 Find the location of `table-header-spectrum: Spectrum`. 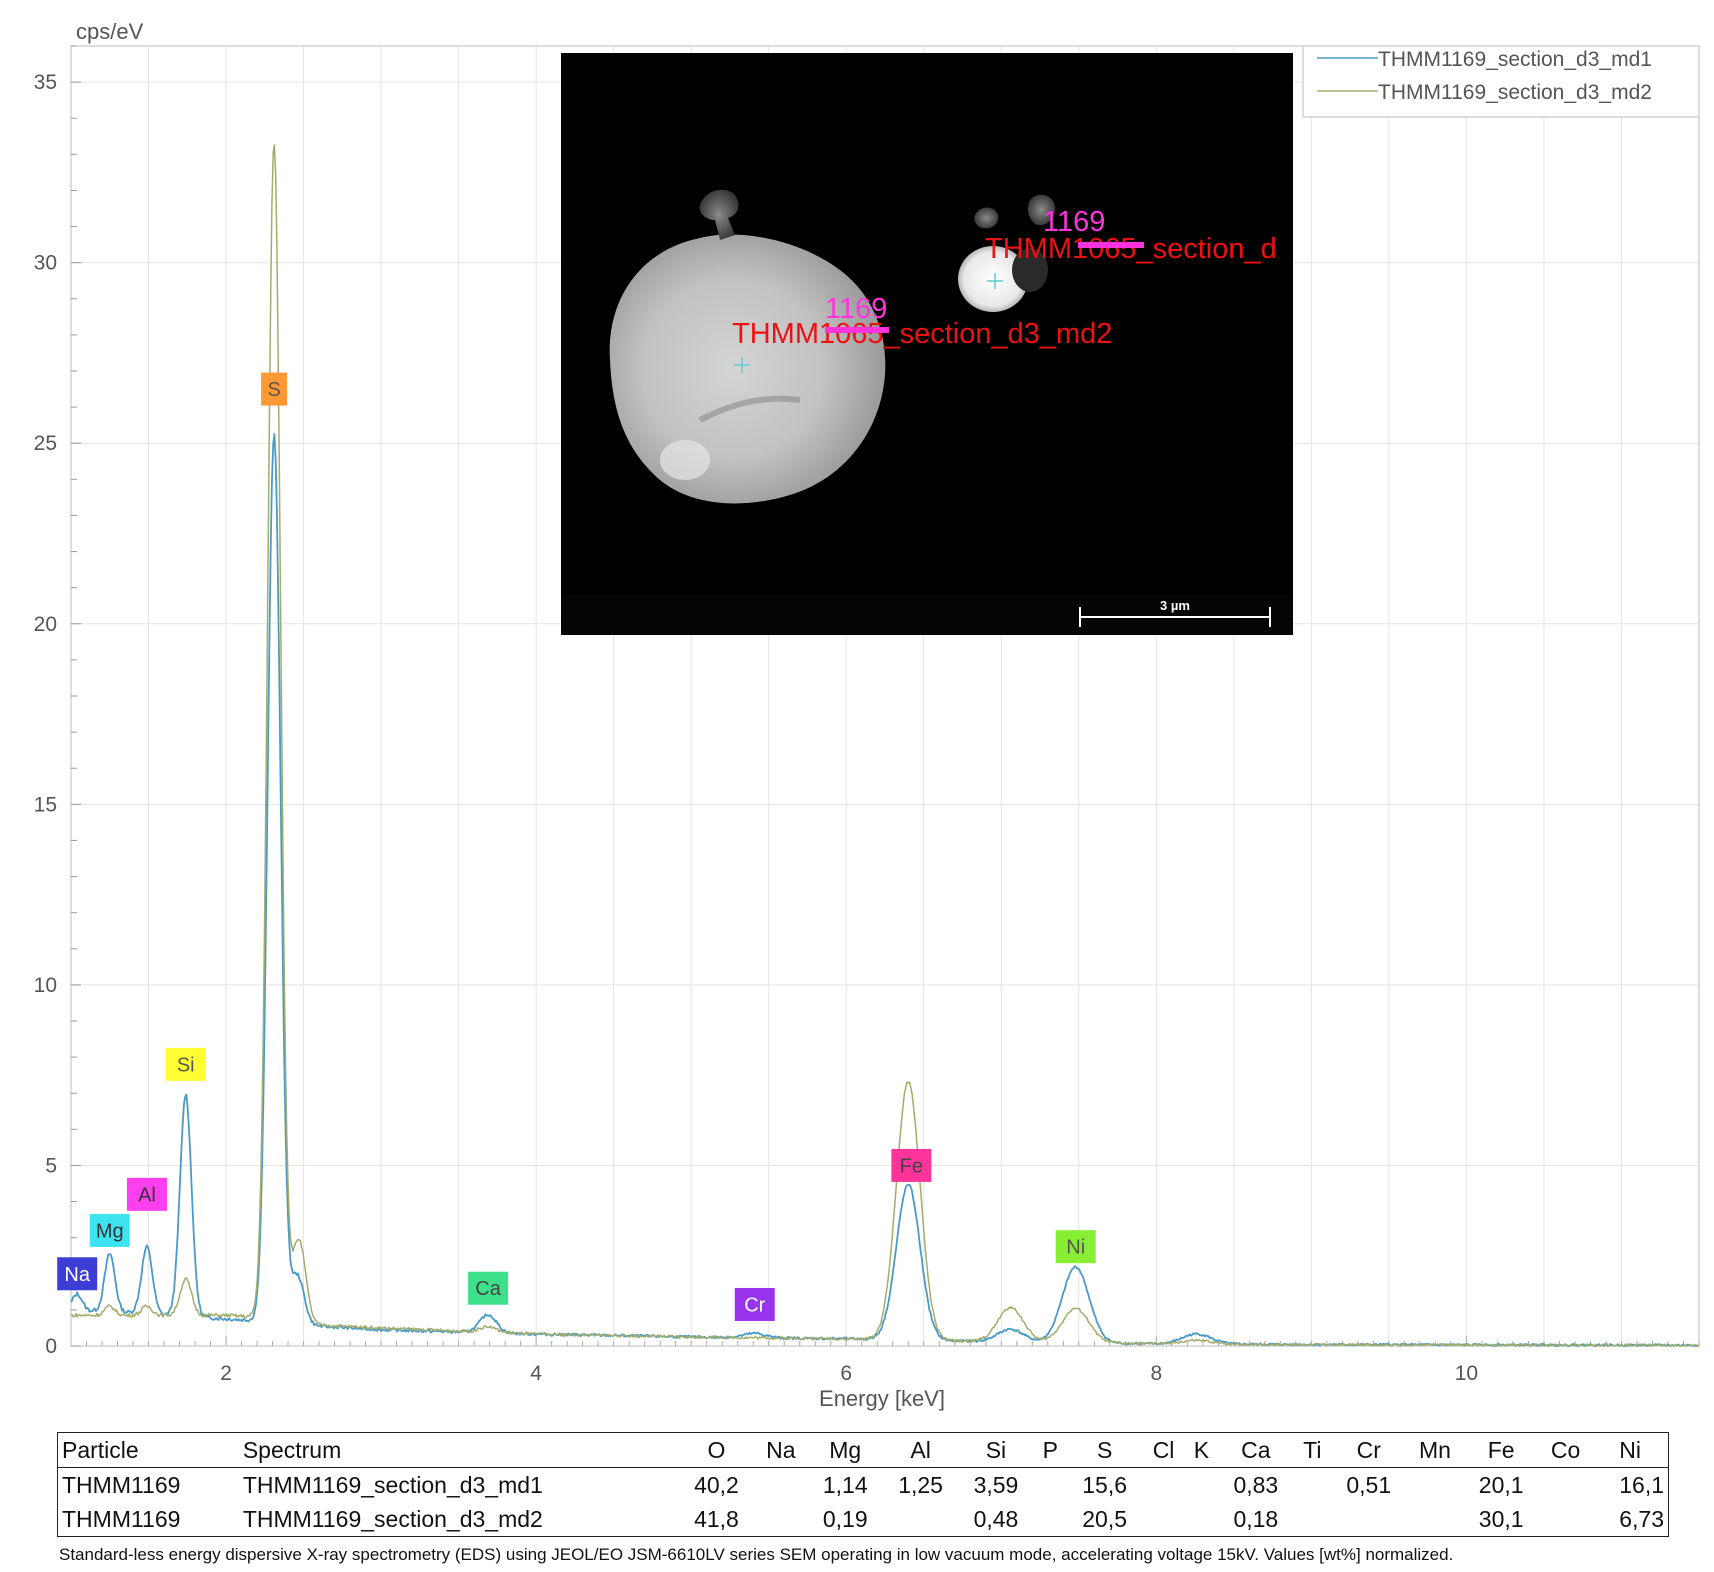

table-header-spectrum: Spectrum is located at coordinates (458, 1450).